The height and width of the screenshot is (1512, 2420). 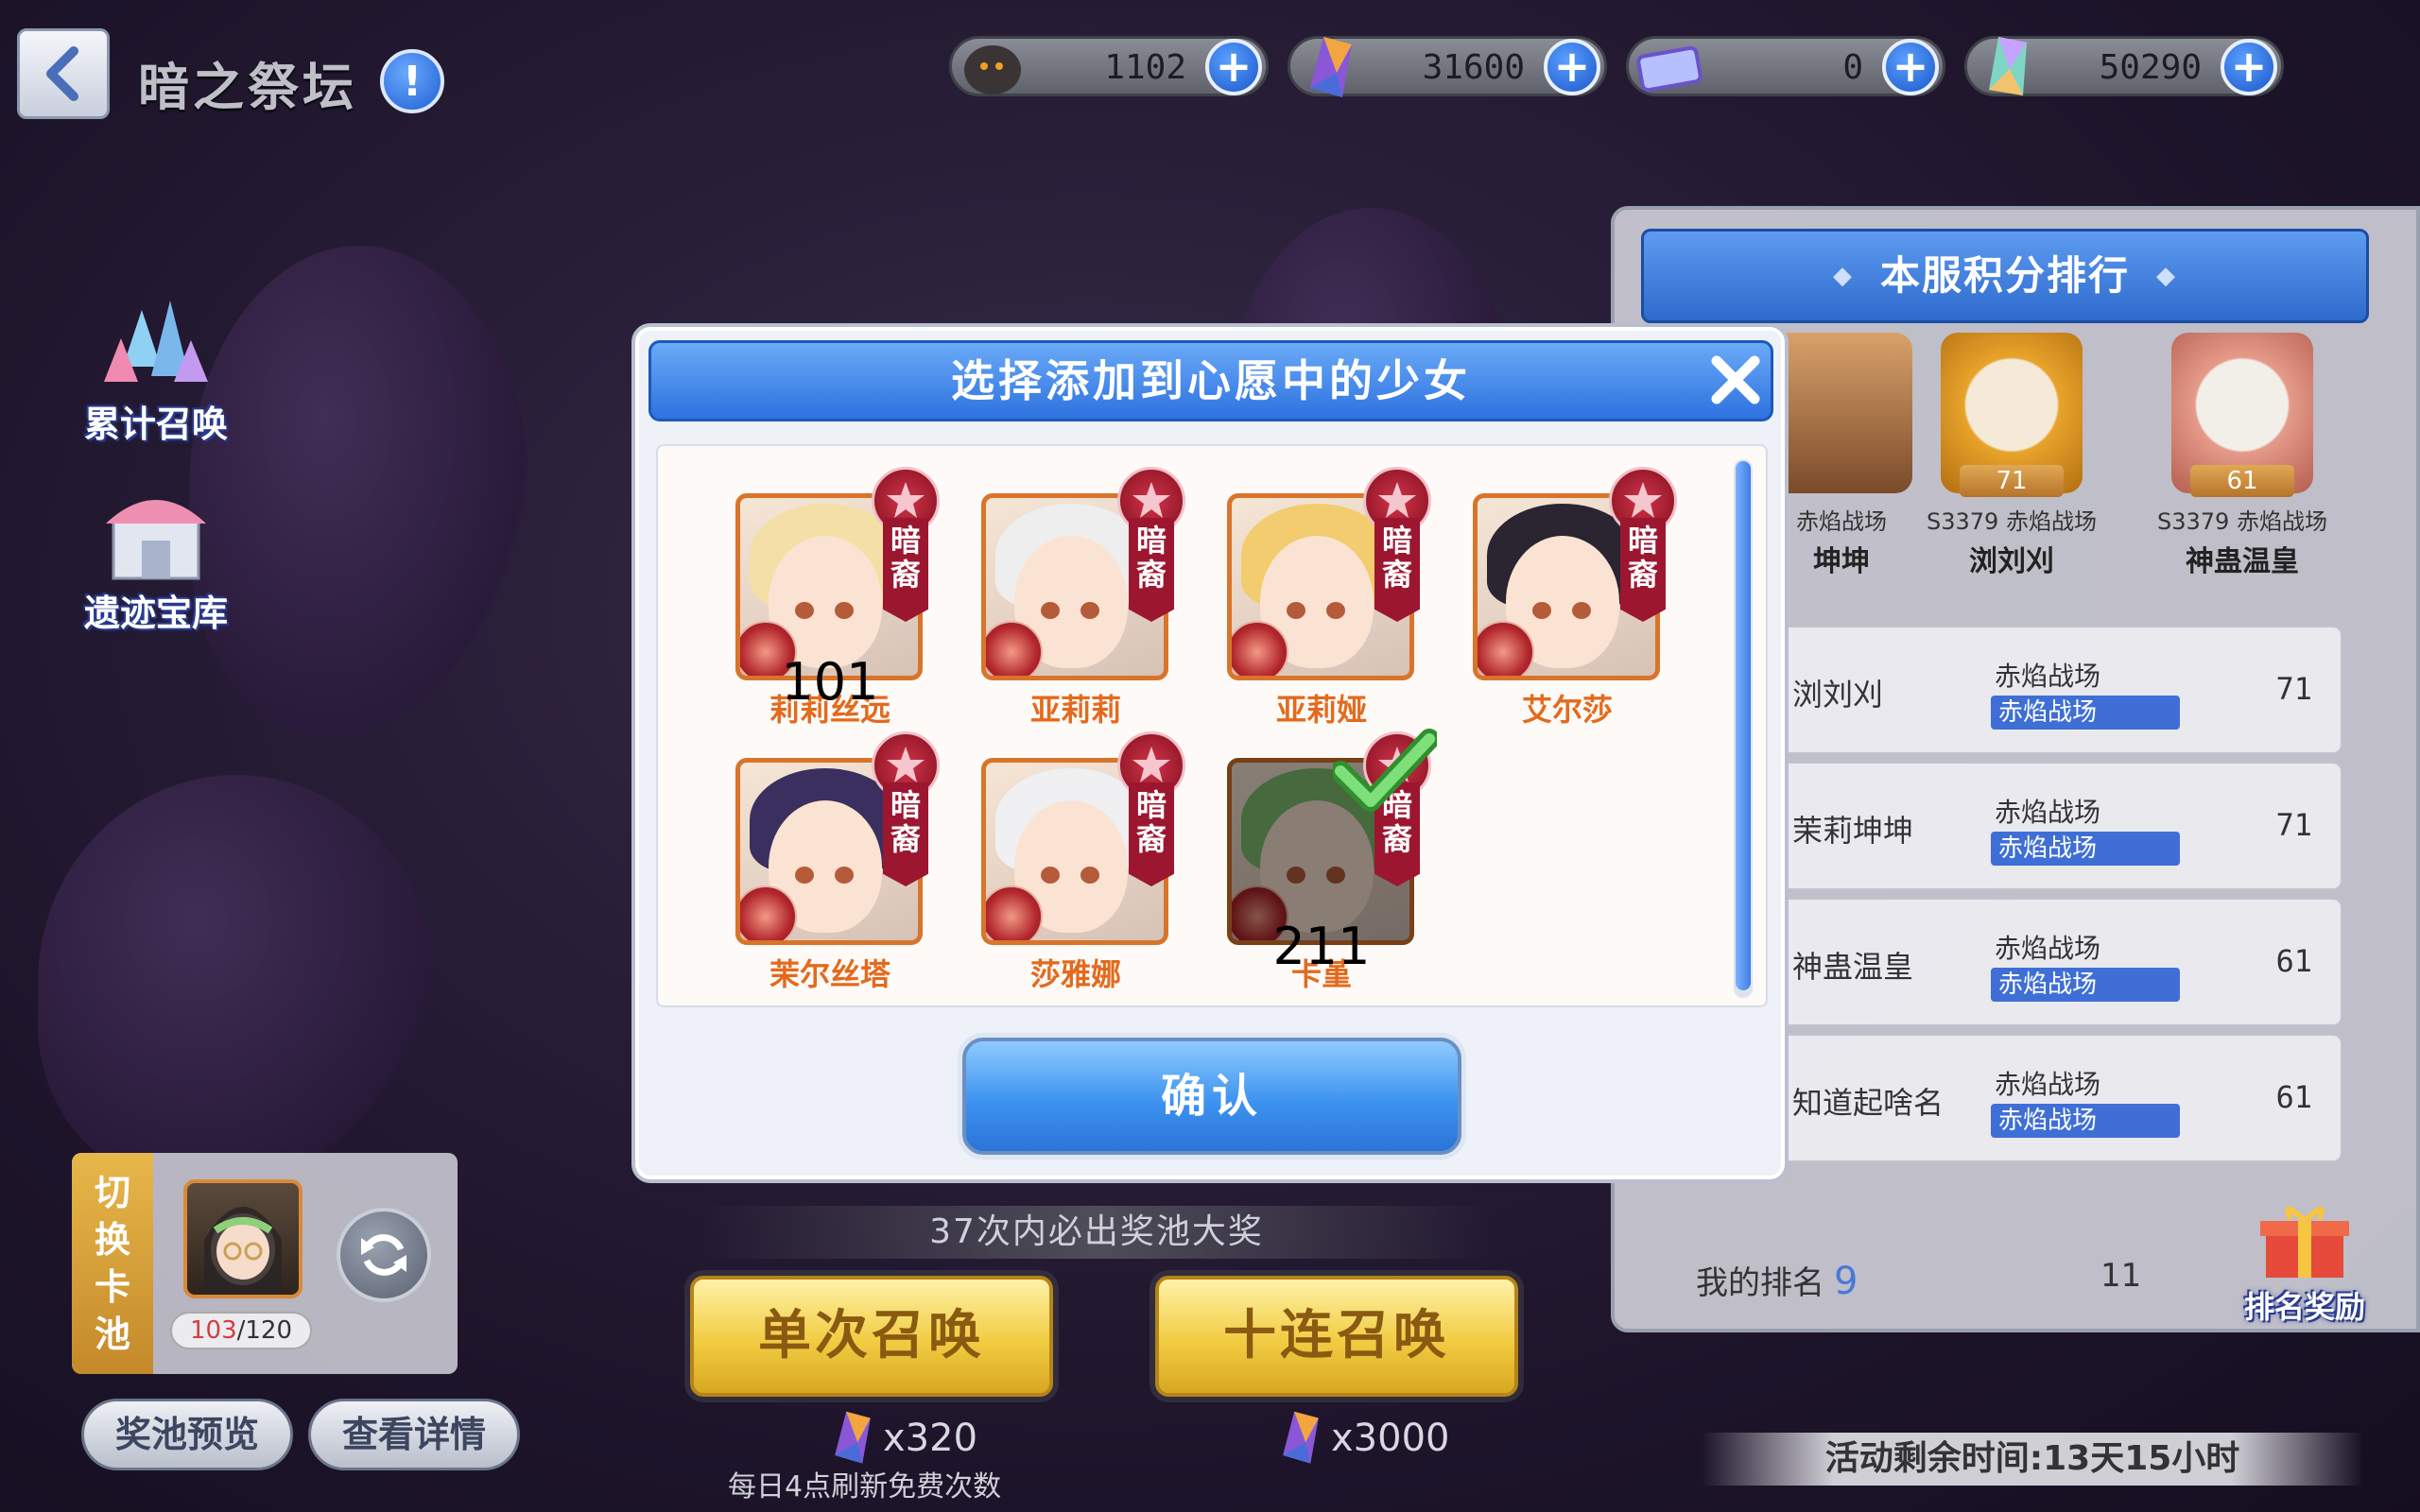 I want to click on character-card: 暗裔 卡堇 211, so click(x=1333, y=860).